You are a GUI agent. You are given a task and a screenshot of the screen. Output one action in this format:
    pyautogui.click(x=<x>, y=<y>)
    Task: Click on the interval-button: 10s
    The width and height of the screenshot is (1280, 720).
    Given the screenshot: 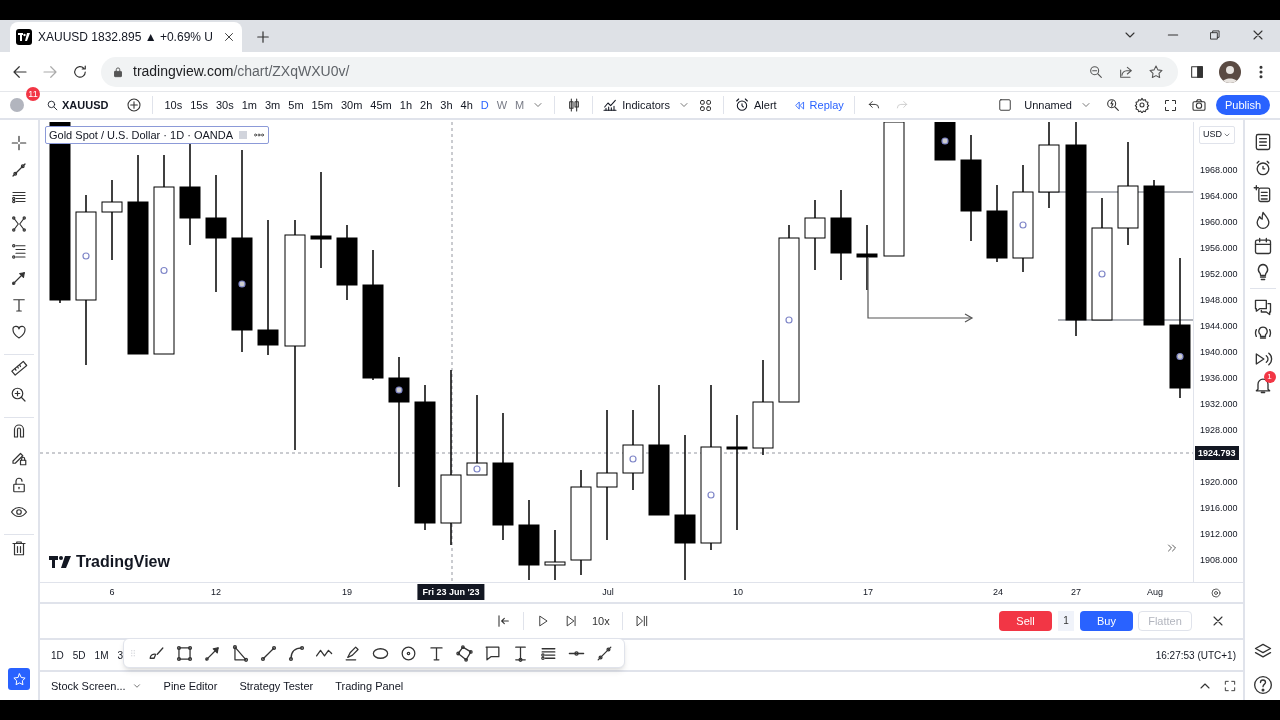 What is the action you would take?
    pyautogui.click(x=173, y=105)
    